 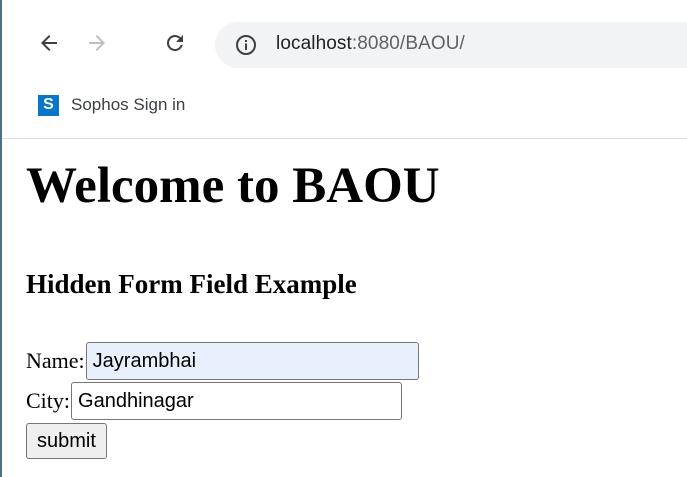 I want to click on url-text: localhost:8080/BAOU/, so click(x=370, y=44).